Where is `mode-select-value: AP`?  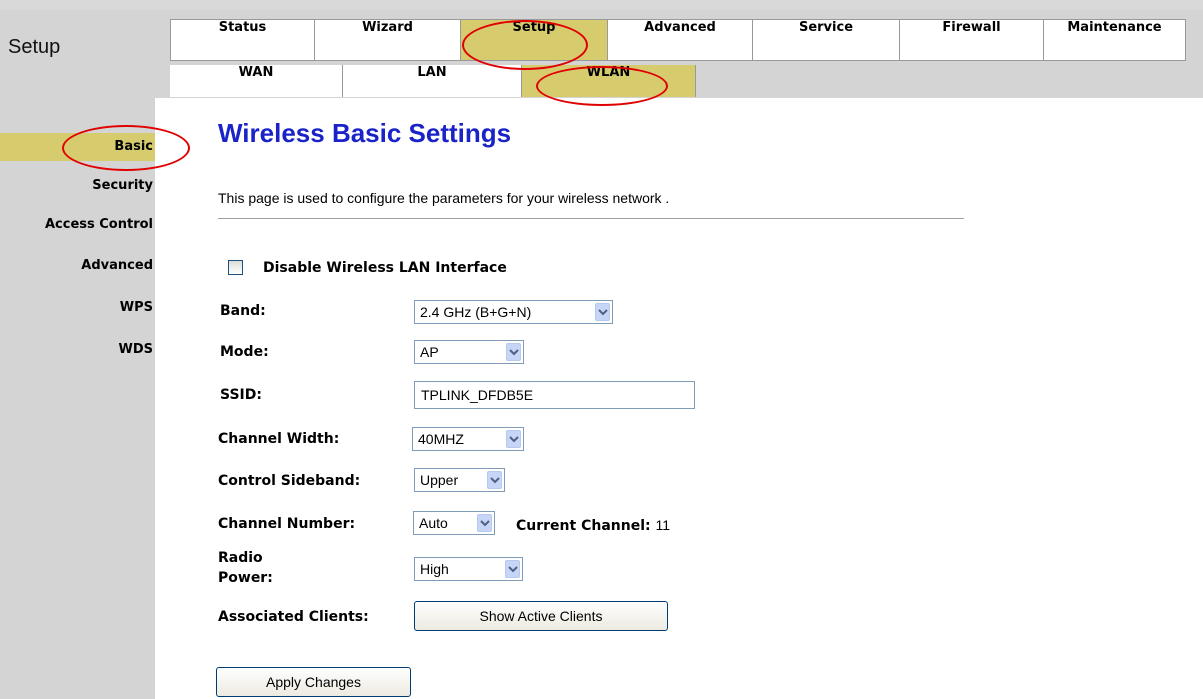 mode-select-value: AP is located at coordinates (429, 352).